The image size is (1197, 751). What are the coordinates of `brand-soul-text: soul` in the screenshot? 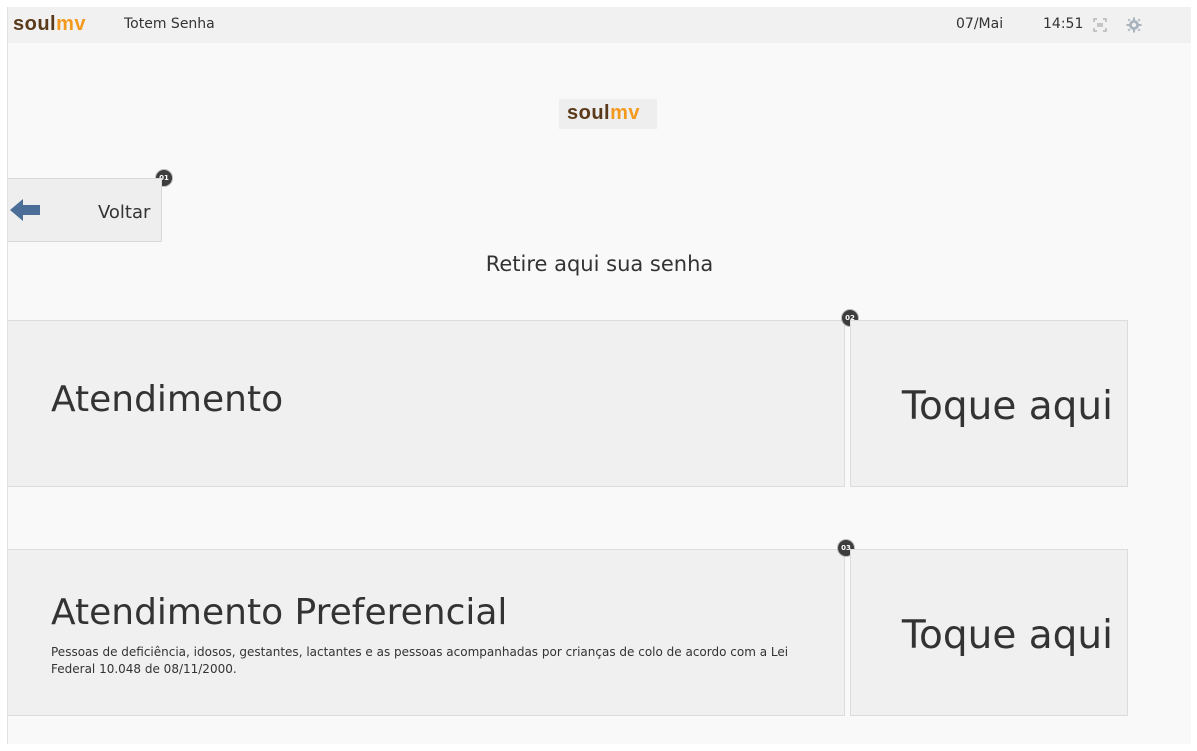 It's located at (35, 24).